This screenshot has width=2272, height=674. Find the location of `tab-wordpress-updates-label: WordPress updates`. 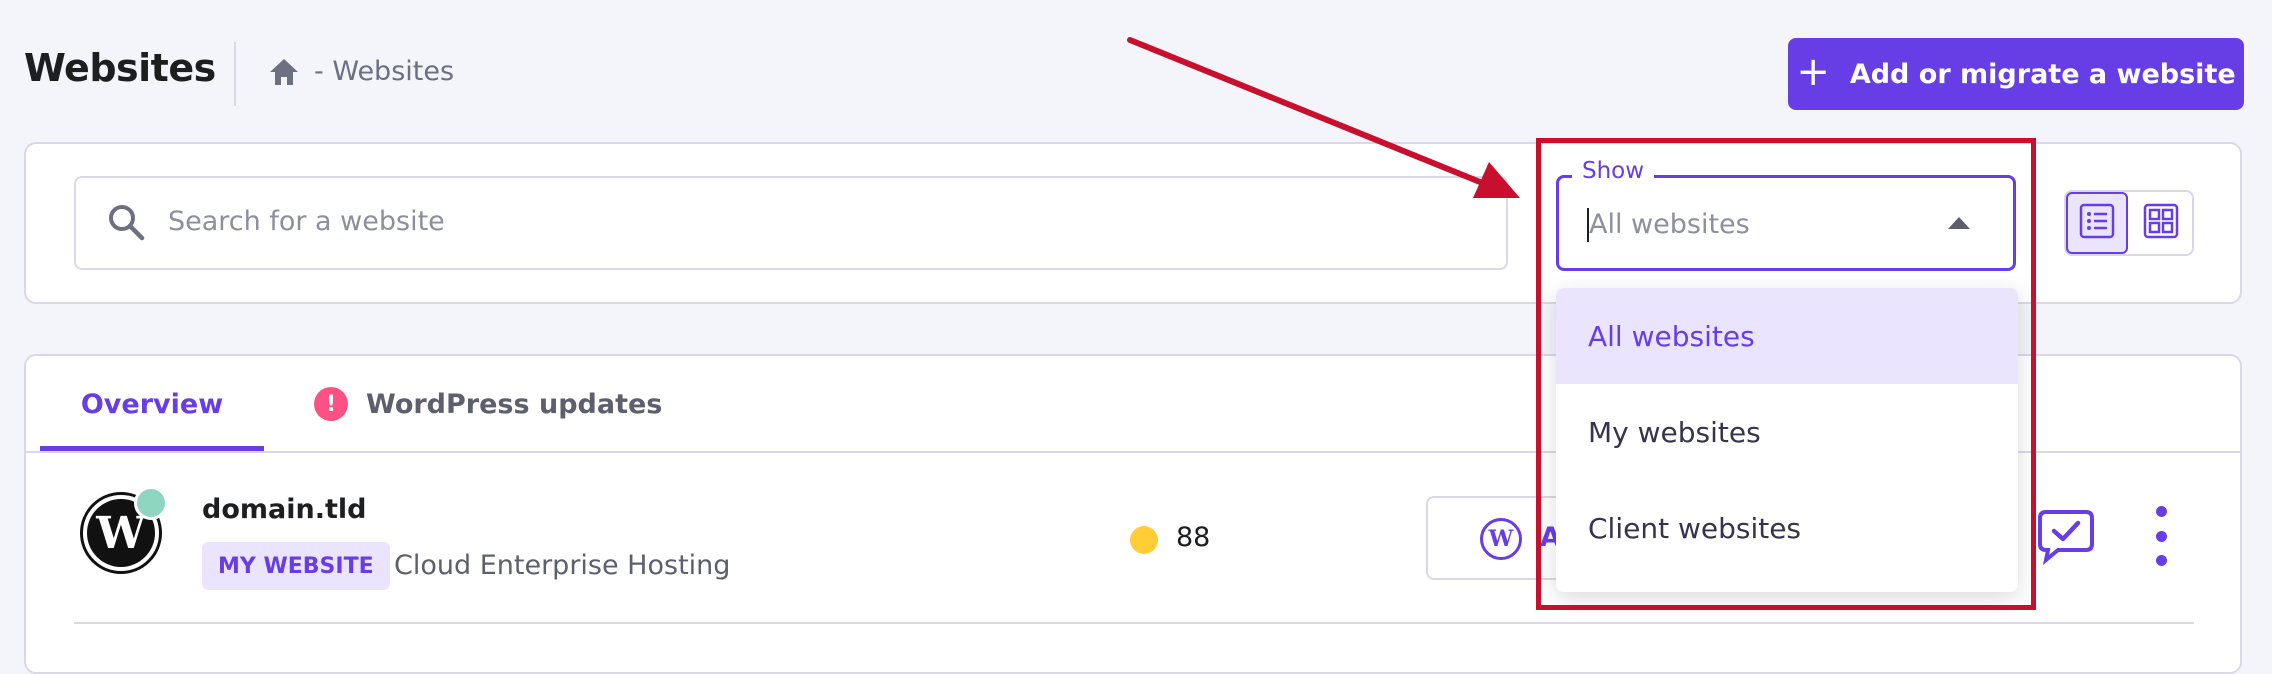

tab-wordpress-updates-label: WordPress updates is located at coordinates (514, 404).